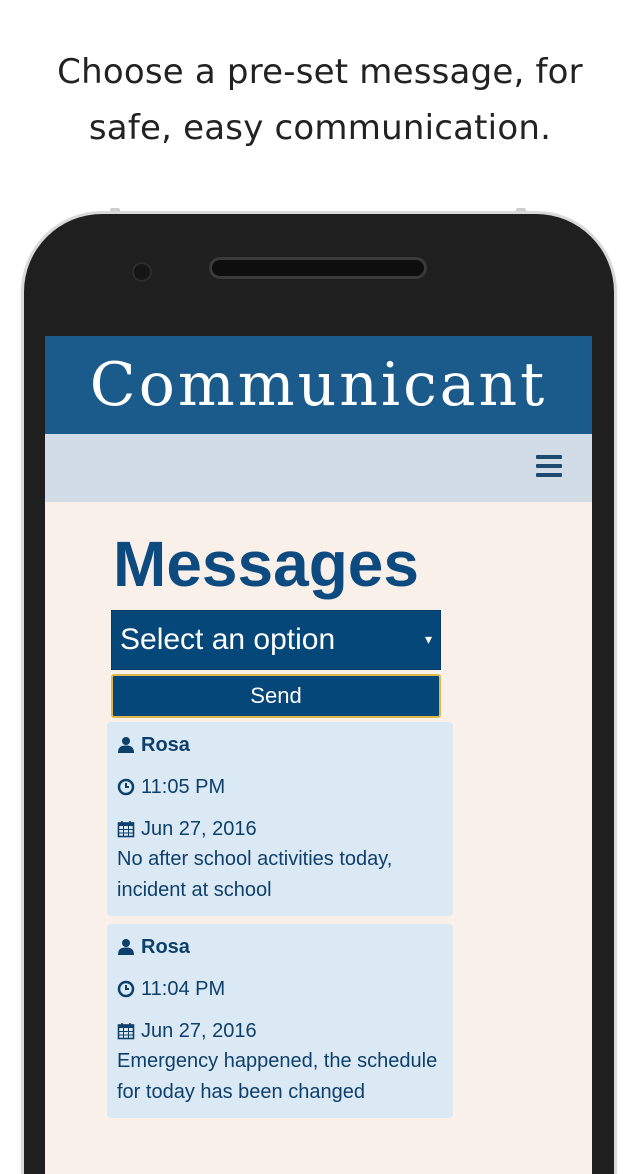 The width and height of the screenshot is (640, 1174). I want to click on message-time: 11:05 PM, so click(183, 786).